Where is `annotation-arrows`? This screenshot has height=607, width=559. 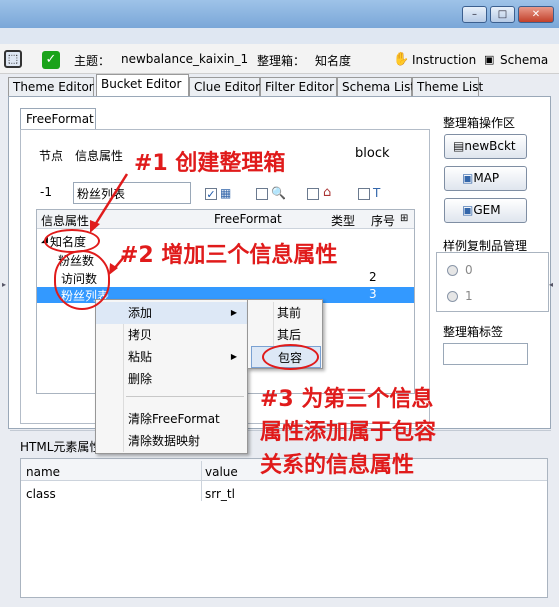 annotation-arrows is located at coordinates (109, 224).